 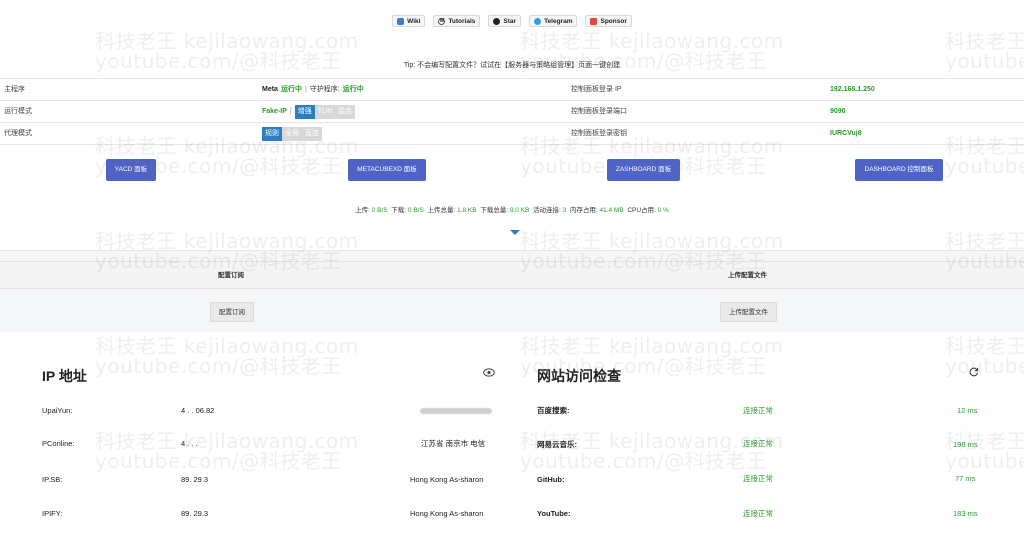 I want to click on zashboard-panel-button: ZASHBOARD 面板, so click(x=643, y=170).